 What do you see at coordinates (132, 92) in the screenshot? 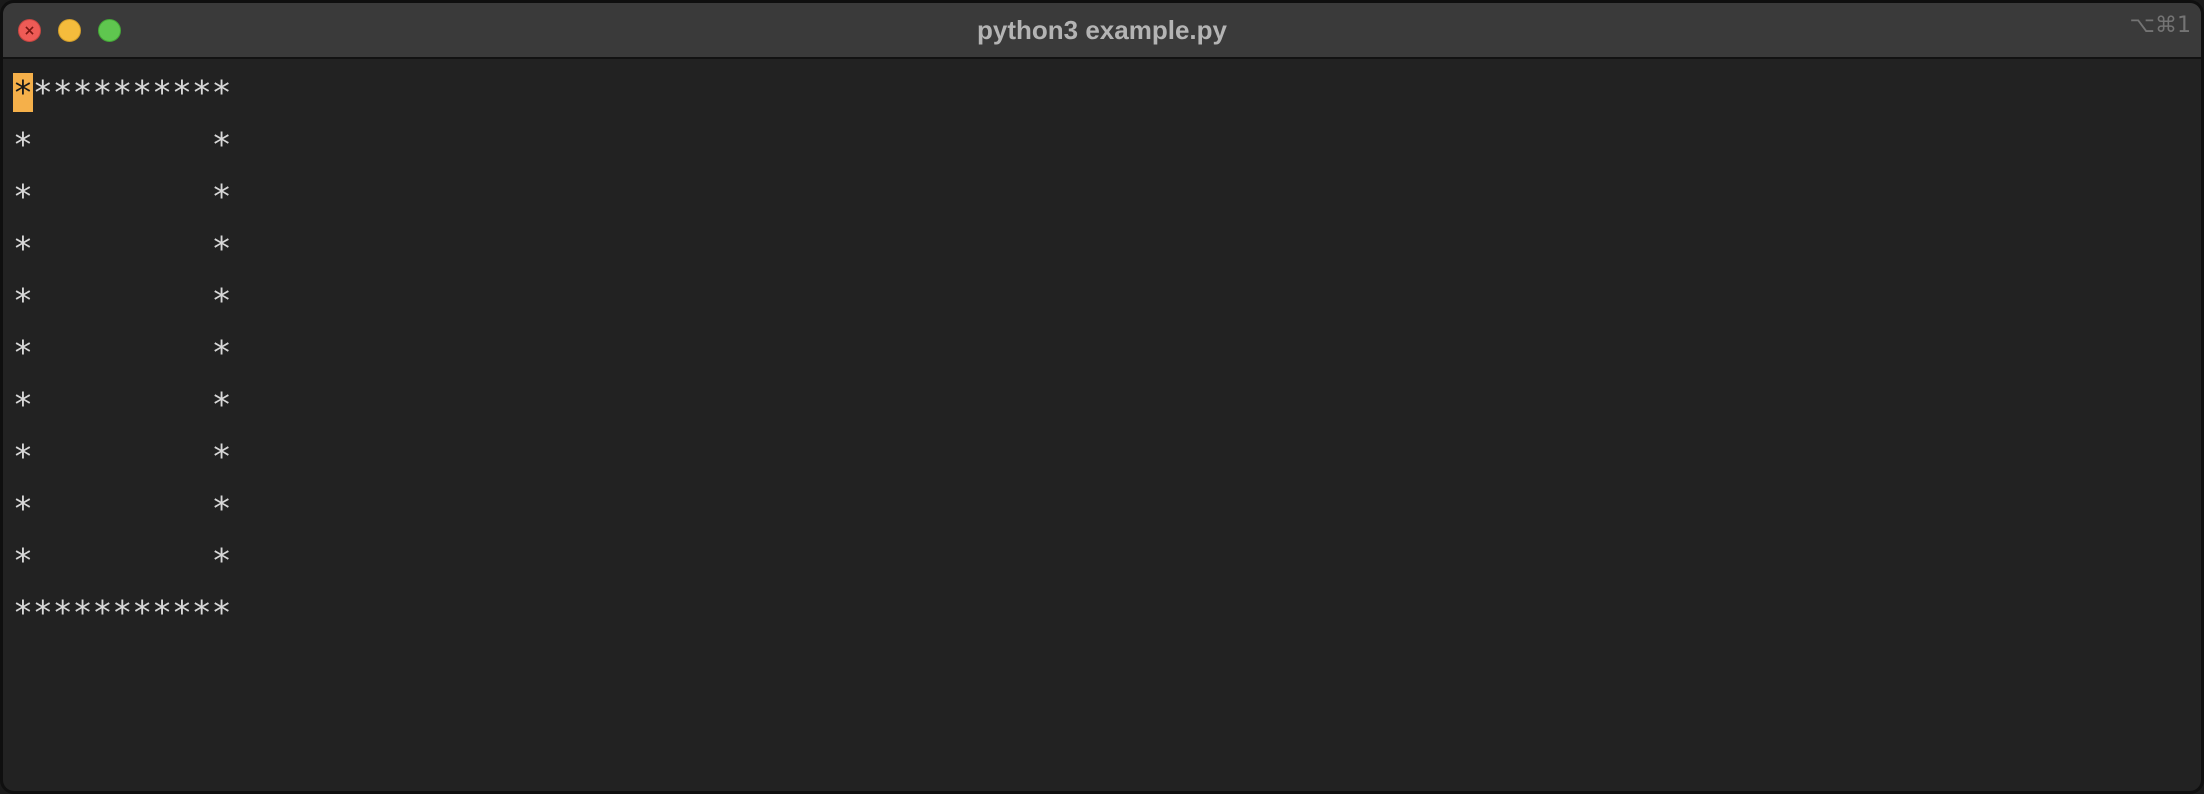
I see `terminal-line-text: **********` at bounding box center [132, 92].